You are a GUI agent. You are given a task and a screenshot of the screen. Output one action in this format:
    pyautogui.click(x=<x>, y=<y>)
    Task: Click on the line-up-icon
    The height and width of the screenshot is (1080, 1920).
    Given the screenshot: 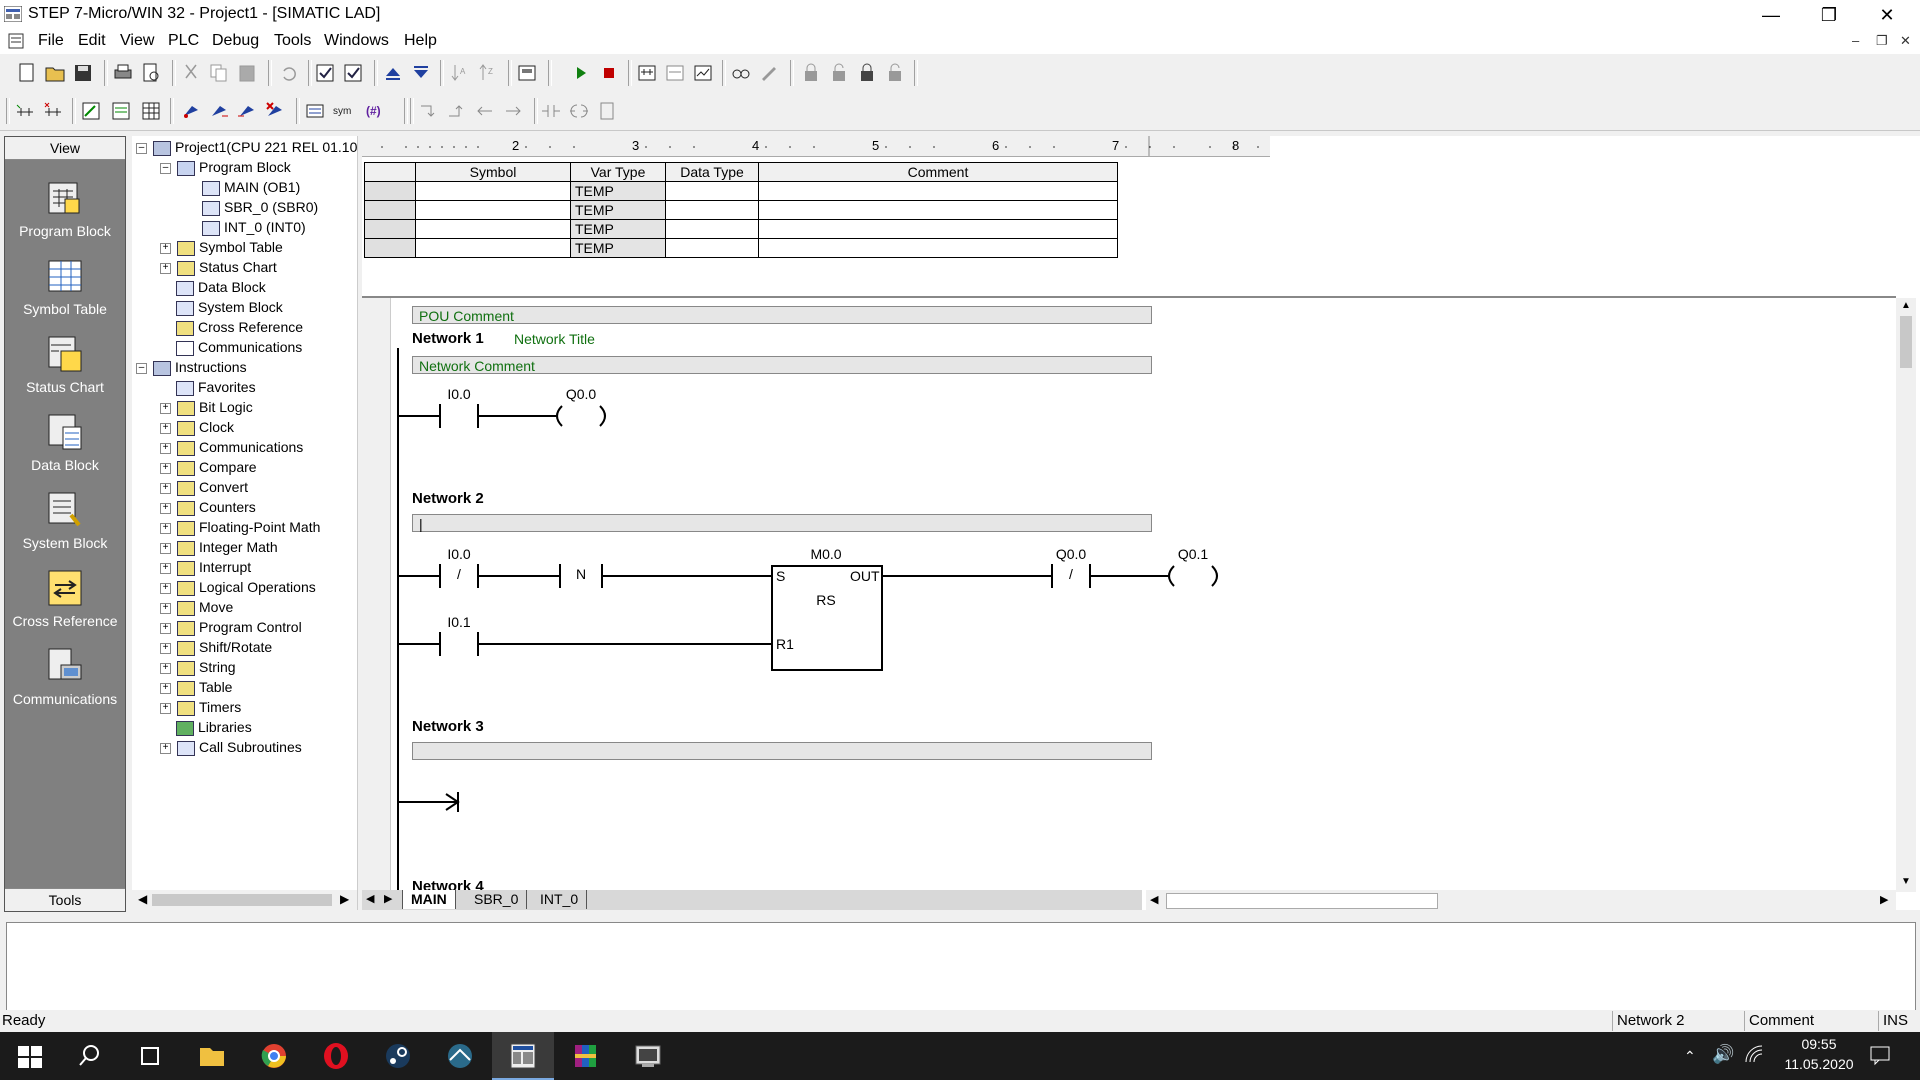 What is the action you would take?
    pyautogui.click(x=457, y=111)
    